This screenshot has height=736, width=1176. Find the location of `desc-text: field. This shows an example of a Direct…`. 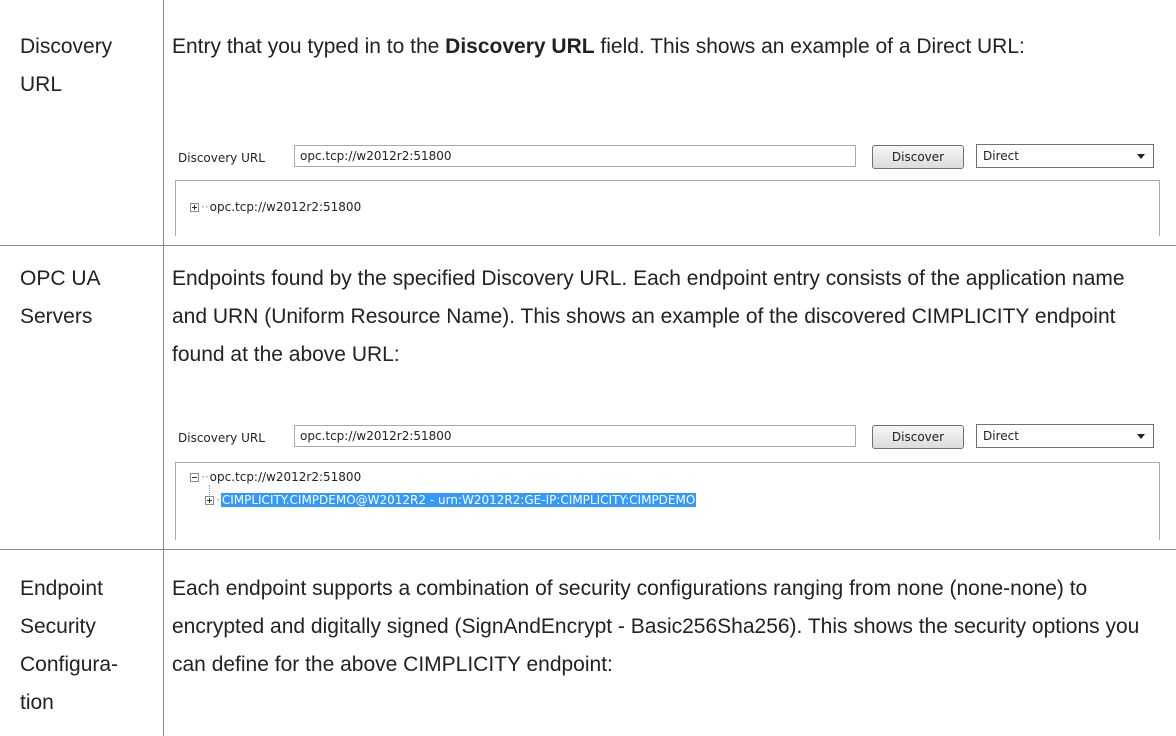

desc-text: field. This shows an example of a Direct… is located at coordinates (809, 46).